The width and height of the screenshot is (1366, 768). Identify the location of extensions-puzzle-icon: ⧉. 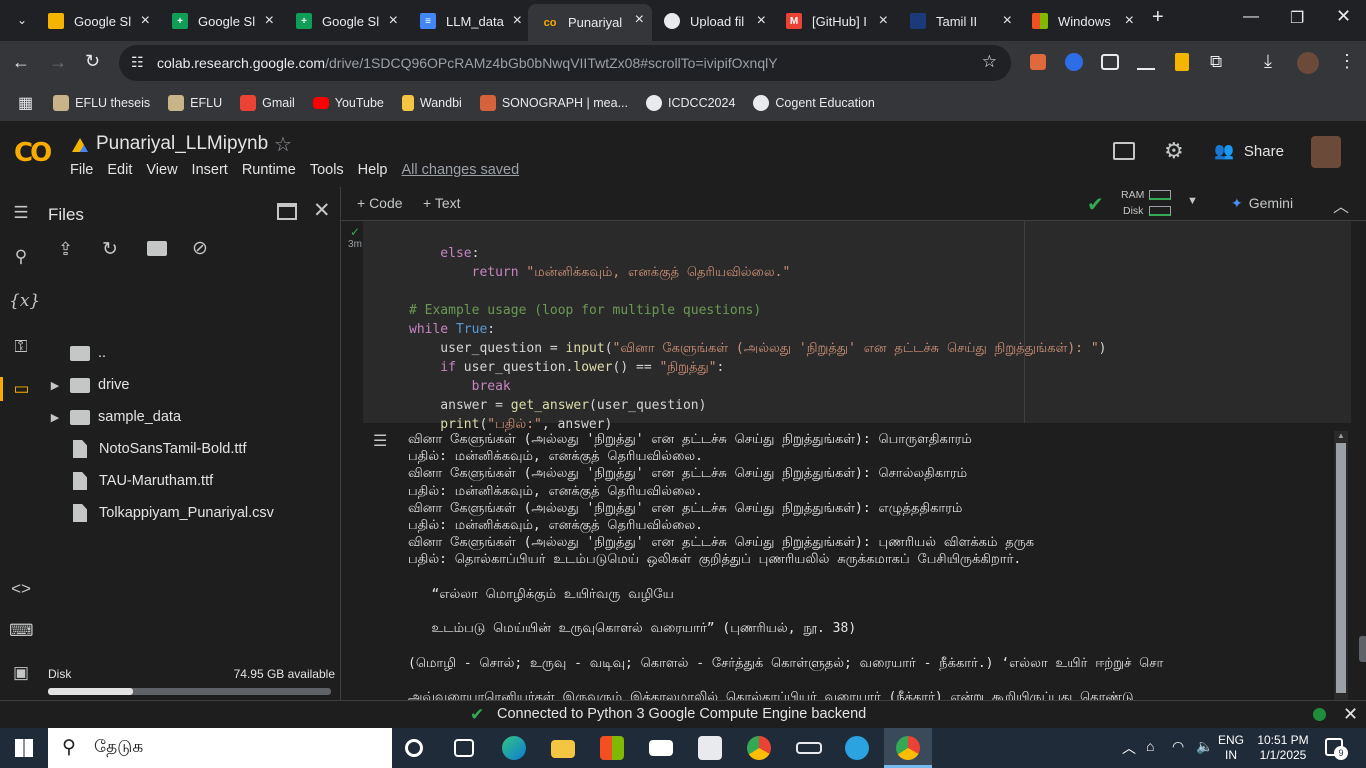
(1216, 62).